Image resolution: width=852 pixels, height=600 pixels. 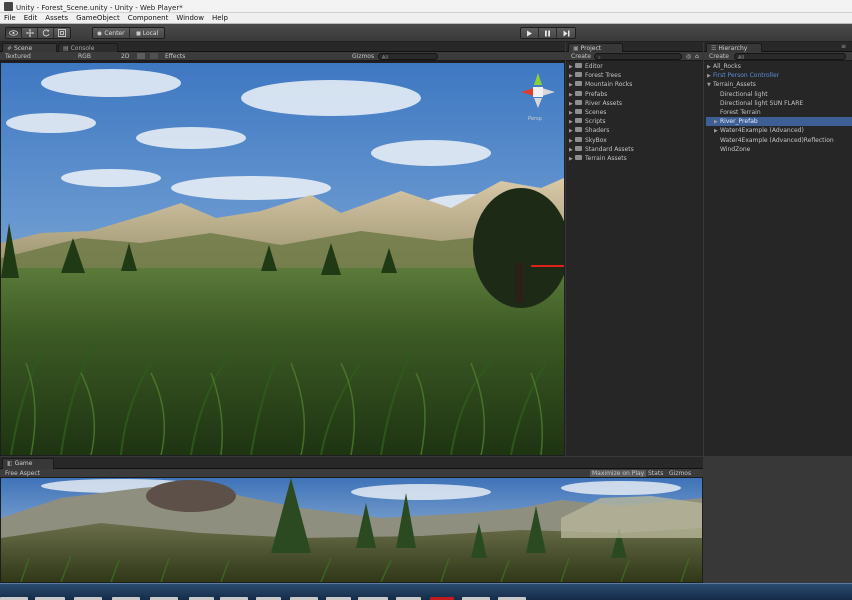 I want to click on rotate-icon, so click(x=45, y=33).